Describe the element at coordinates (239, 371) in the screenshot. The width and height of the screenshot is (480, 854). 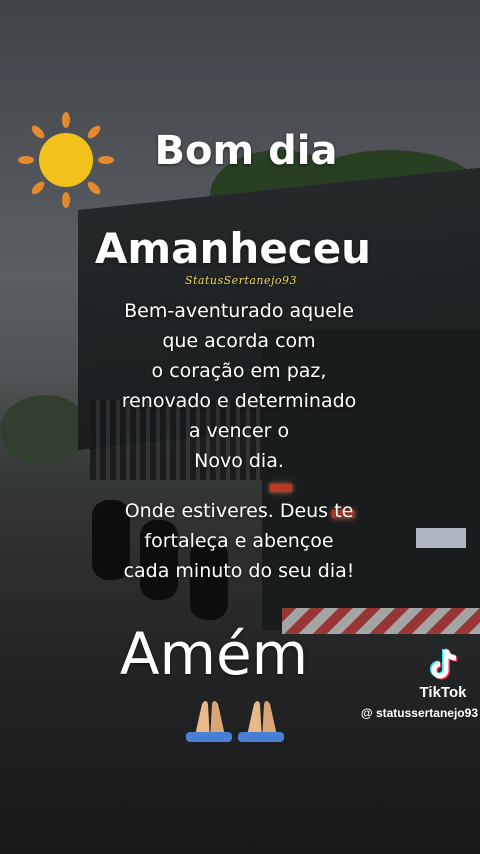
I see `message-line: o coração em paz,` at that location.